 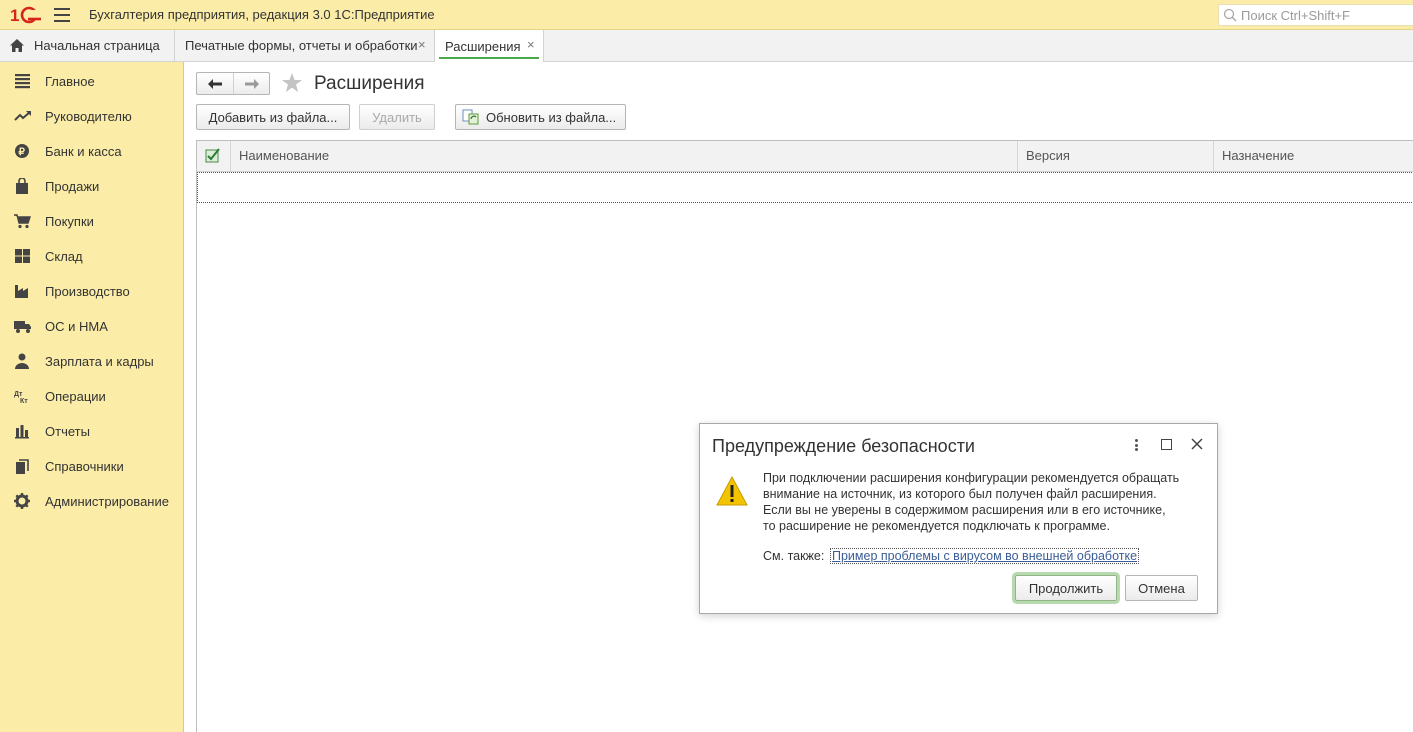 What do you see at coordinates (91, 255) in the screenshot?
I see `sidebar-item-warehouse: Склад` at bounding box center [91, 255].